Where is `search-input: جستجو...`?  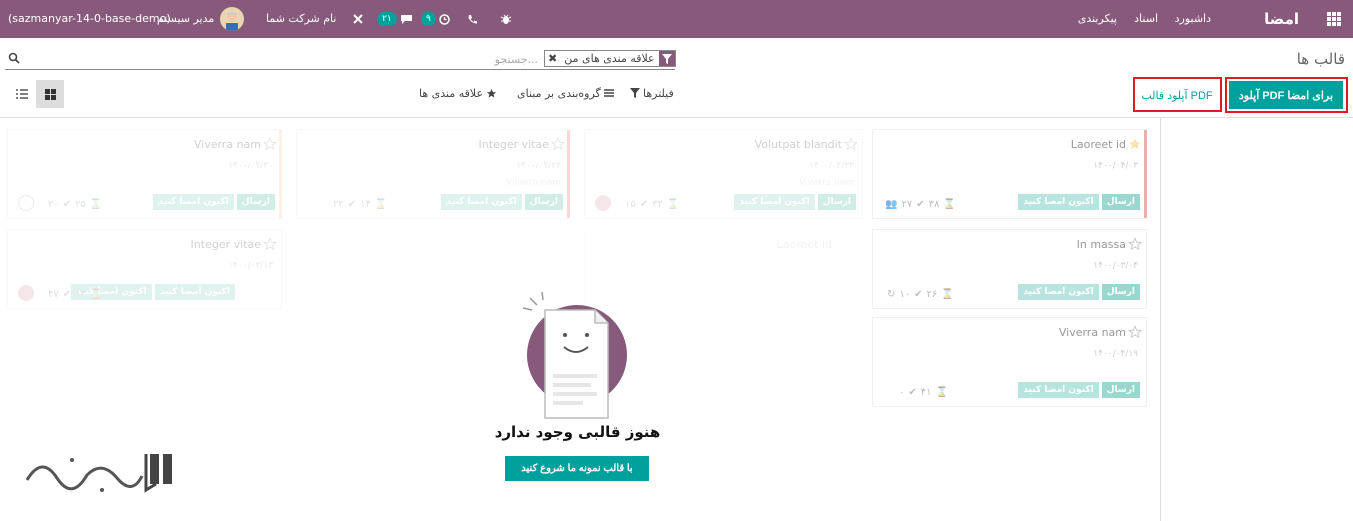
search-input: جستجو... is located at coordinates (504, 59).